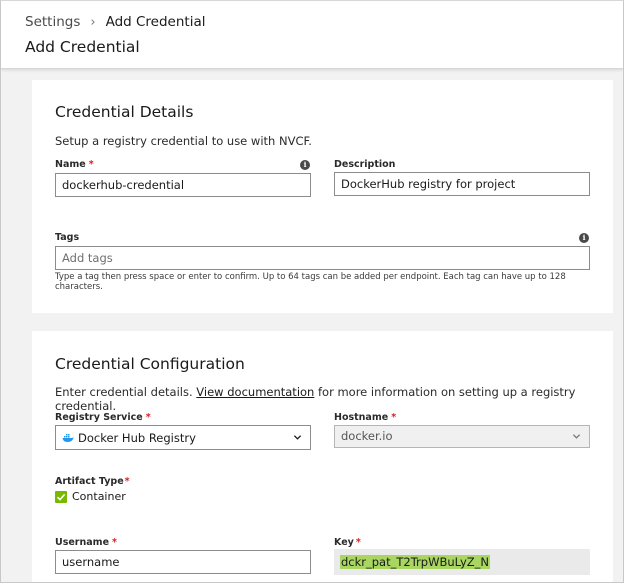 This screenshot has width=624, height=583. Describe the element at coordinates (67, 237) in the screenshot. I see `tags-label: Tags` at that location.